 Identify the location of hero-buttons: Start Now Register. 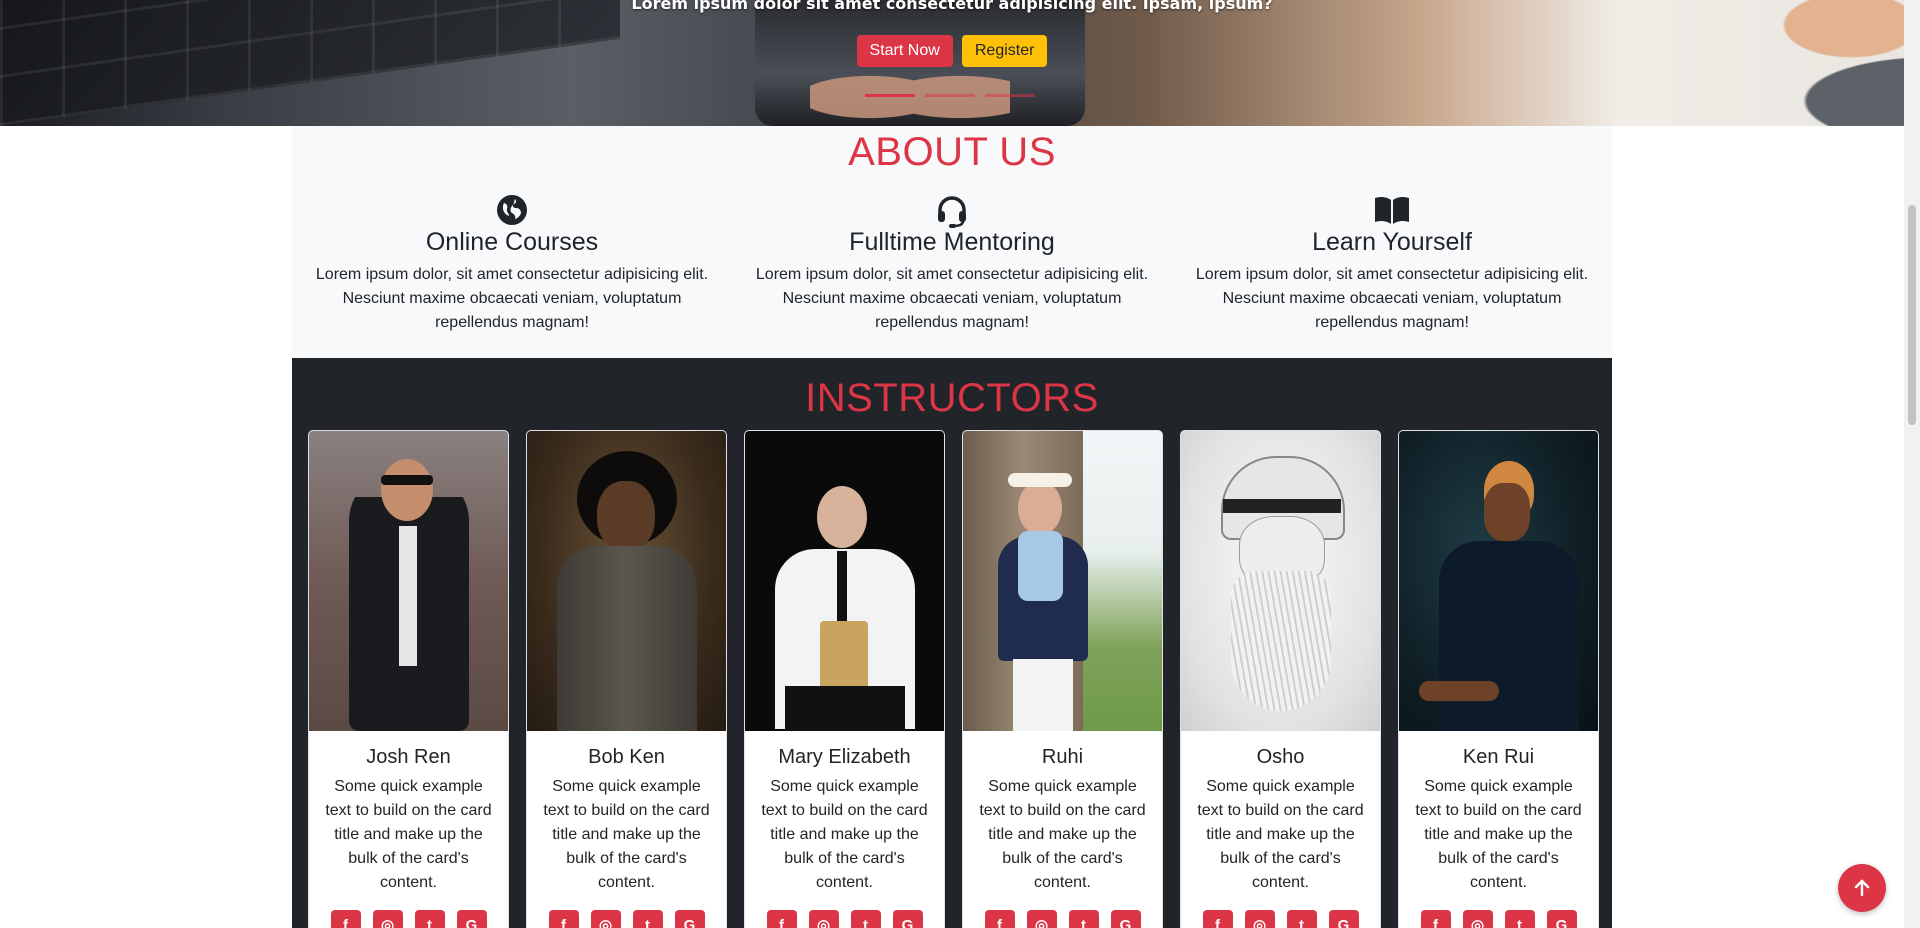
(952, 51).